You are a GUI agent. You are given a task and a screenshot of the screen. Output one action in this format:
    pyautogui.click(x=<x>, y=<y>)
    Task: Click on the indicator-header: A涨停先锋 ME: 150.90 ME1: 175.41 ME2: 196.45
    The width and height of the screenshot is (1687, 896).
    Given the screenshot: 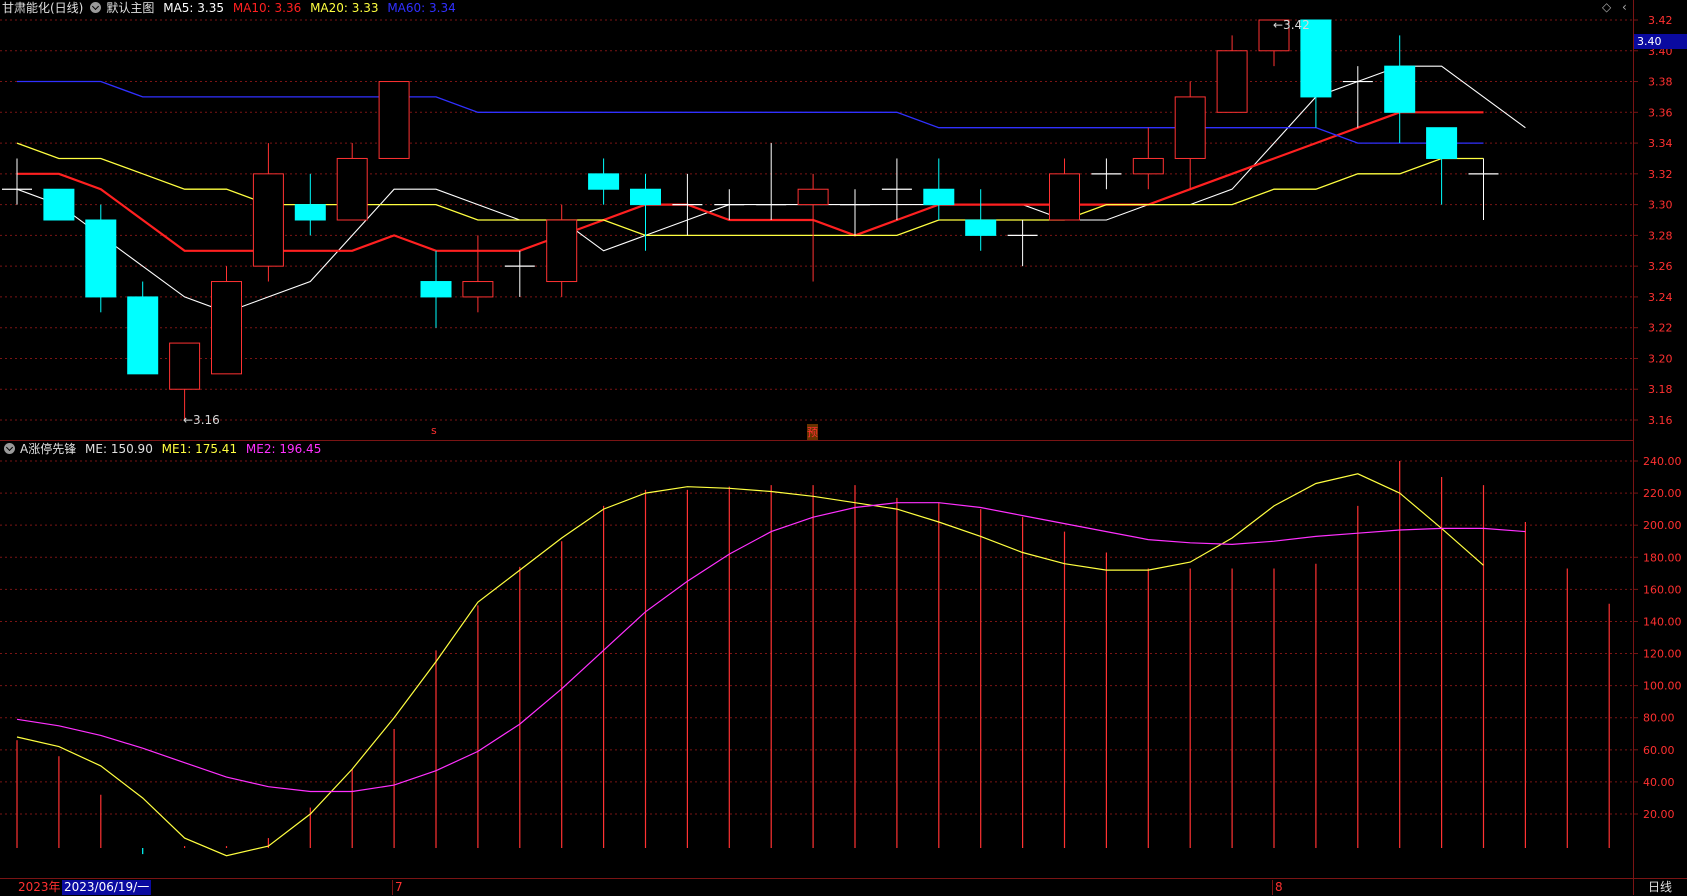 What is the action you would take?
    pyautogui.click(x=164, y=449)
    